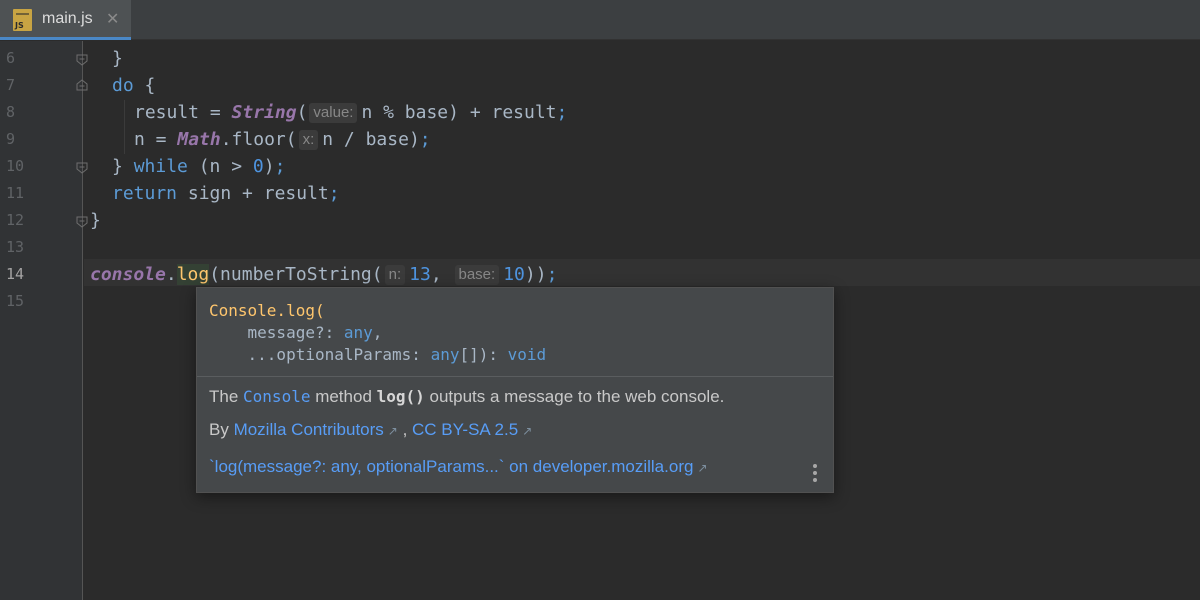  What do you see at coordinates (309, 429) in the screenshot?
I see `mozilla-contributors-link: Mozilla Contributors` at bounding box center [309, 429].